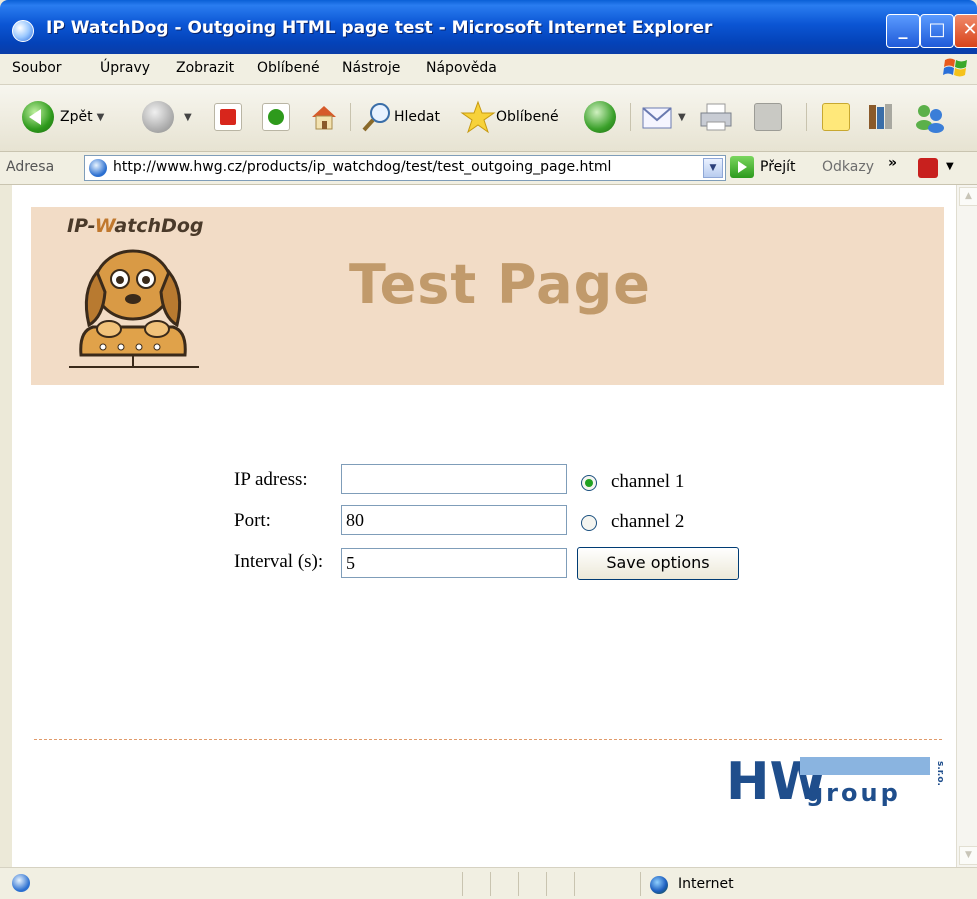 This screenshot has width=977, height=899. I want to click on go-button: Přejít, so click(763, 167).